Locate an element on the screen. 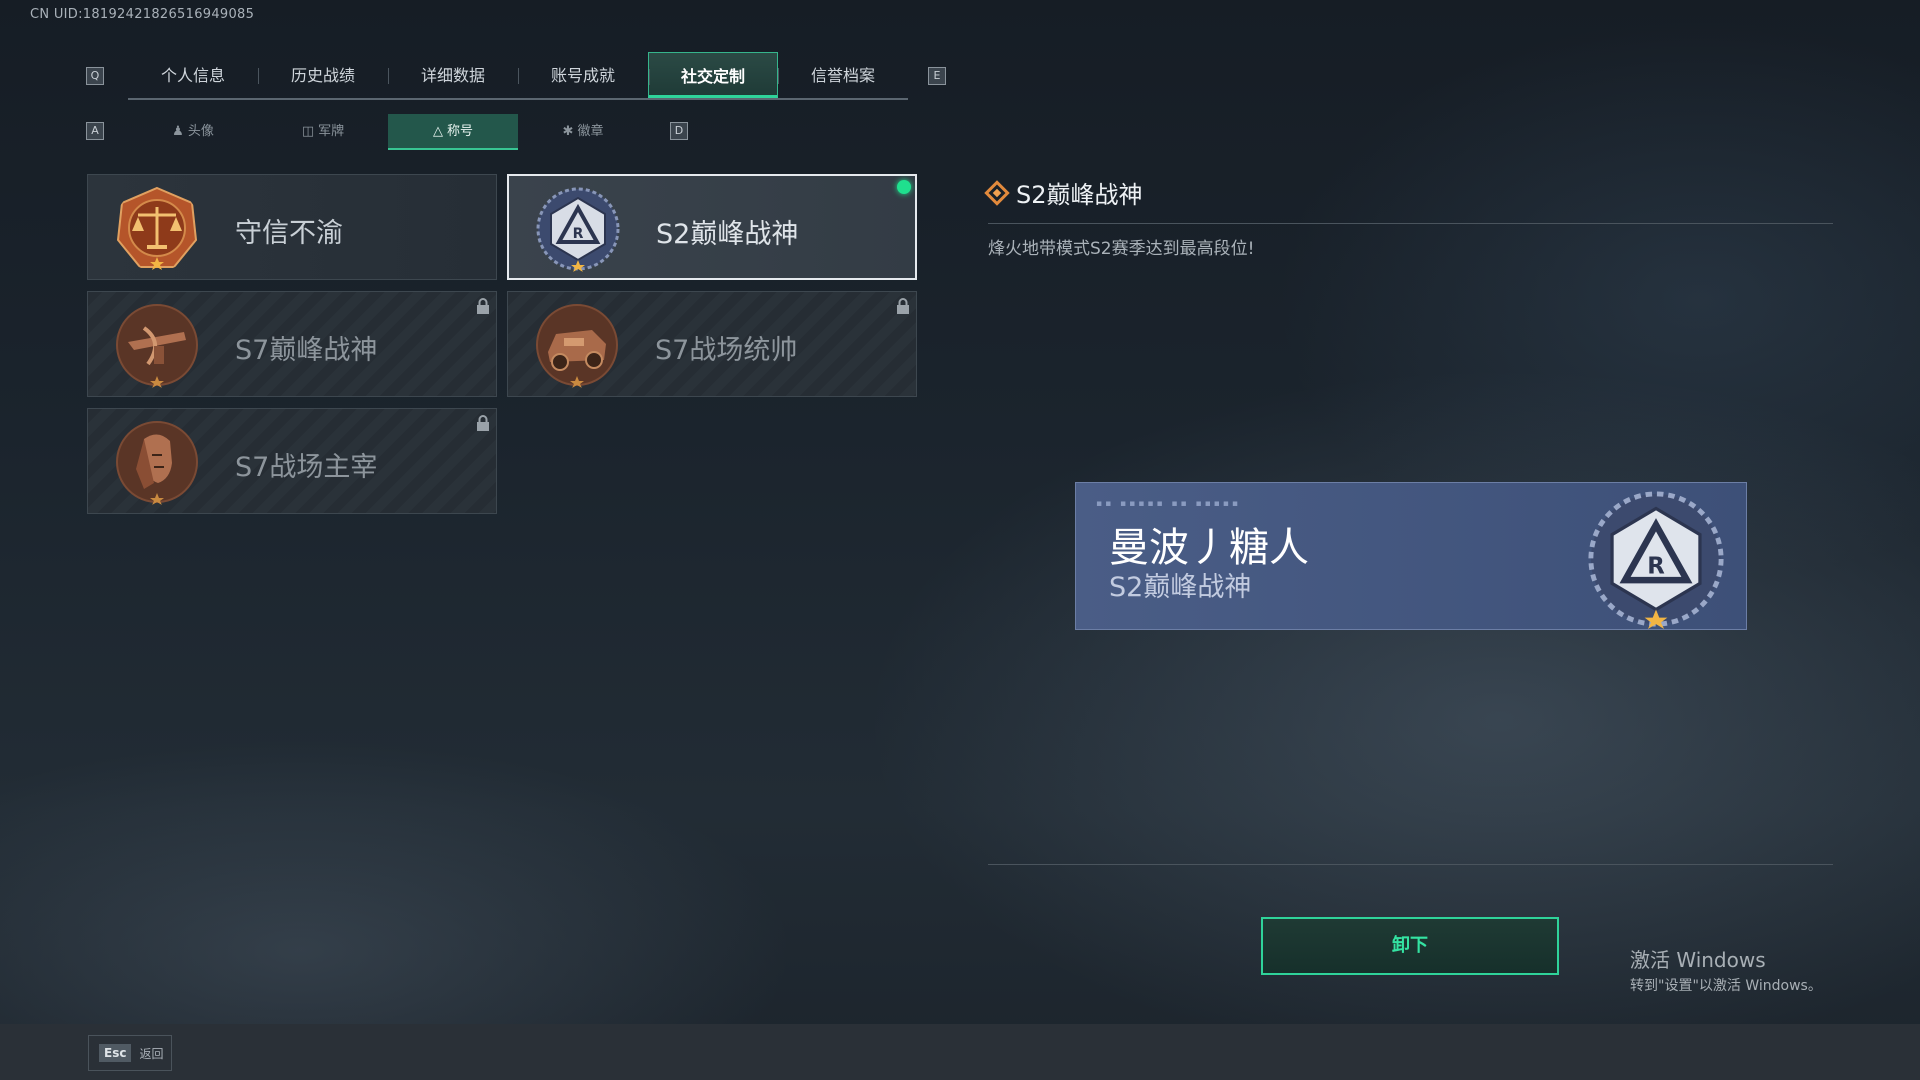 The image size is (1920, 1080). esc-key: Esc is located at coordinates (115, 1053).